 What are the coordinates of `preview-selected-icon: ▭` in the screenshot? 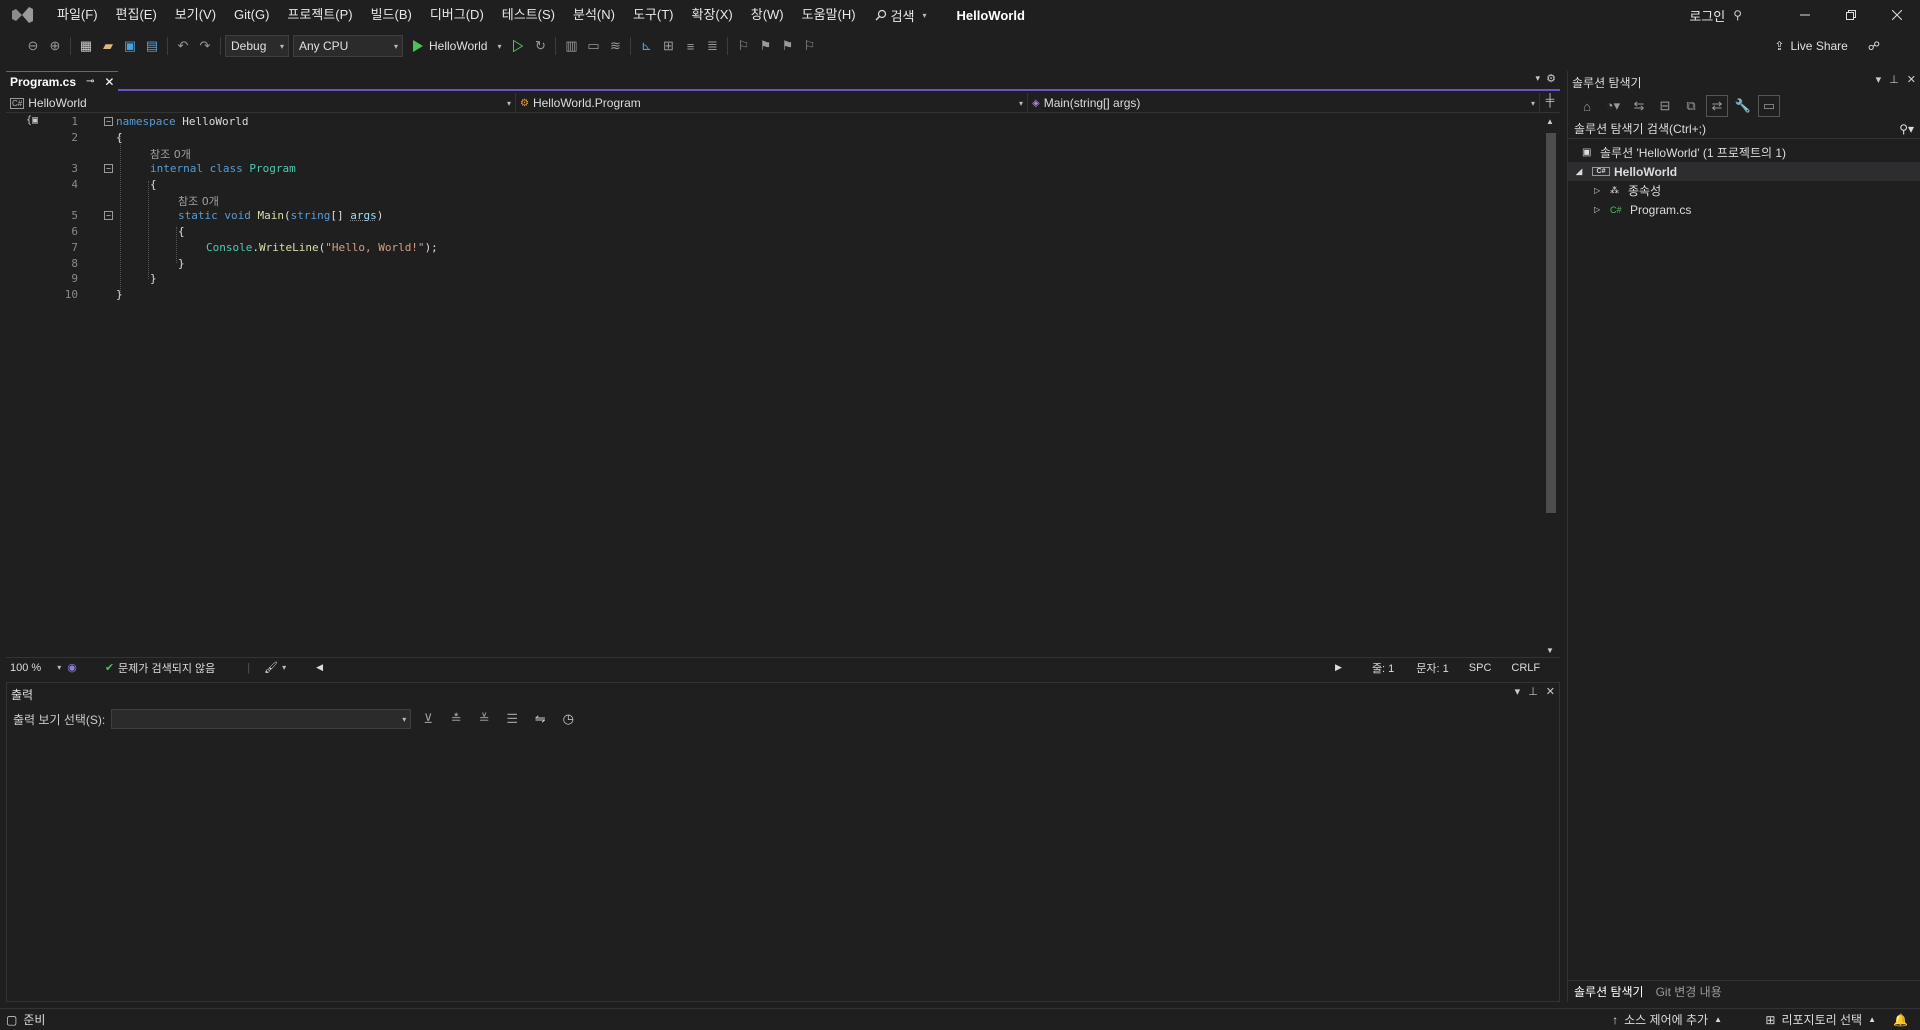 It's located at (1769, 106).